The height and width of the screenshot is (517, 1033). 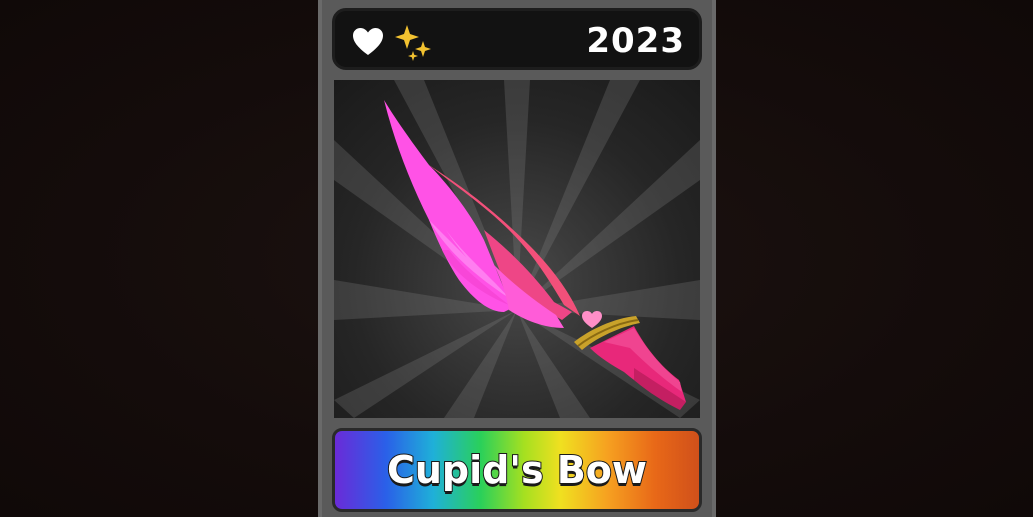 I want to click on card-header: 2023, so click(x=517, y=39).